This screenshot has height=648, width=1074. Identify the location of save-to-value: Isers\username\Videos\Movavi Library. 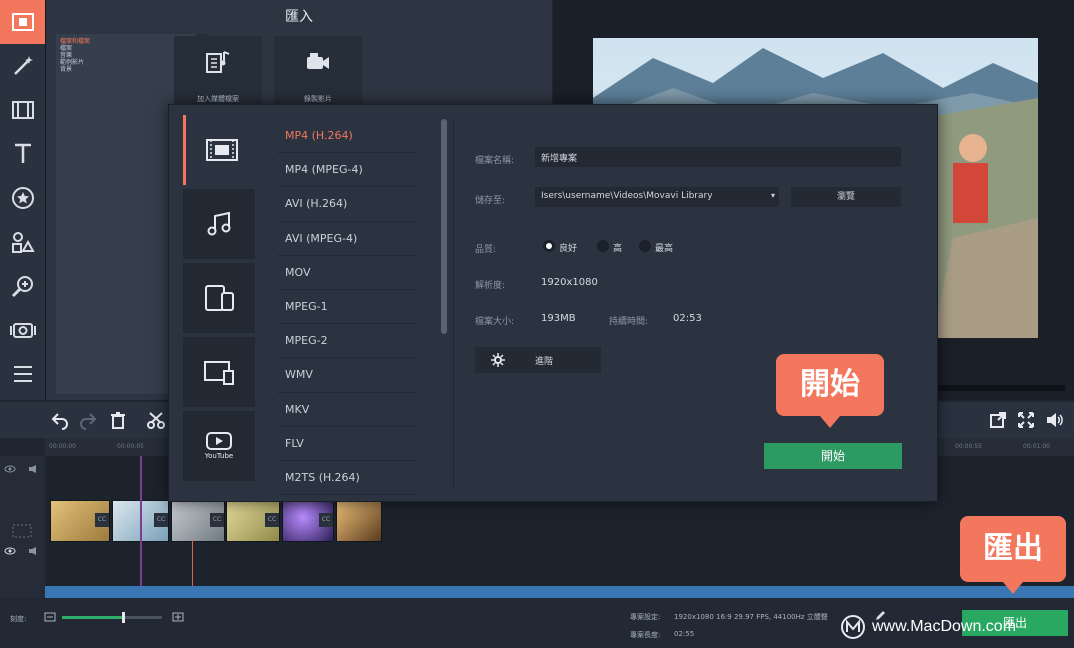
(627, 196).